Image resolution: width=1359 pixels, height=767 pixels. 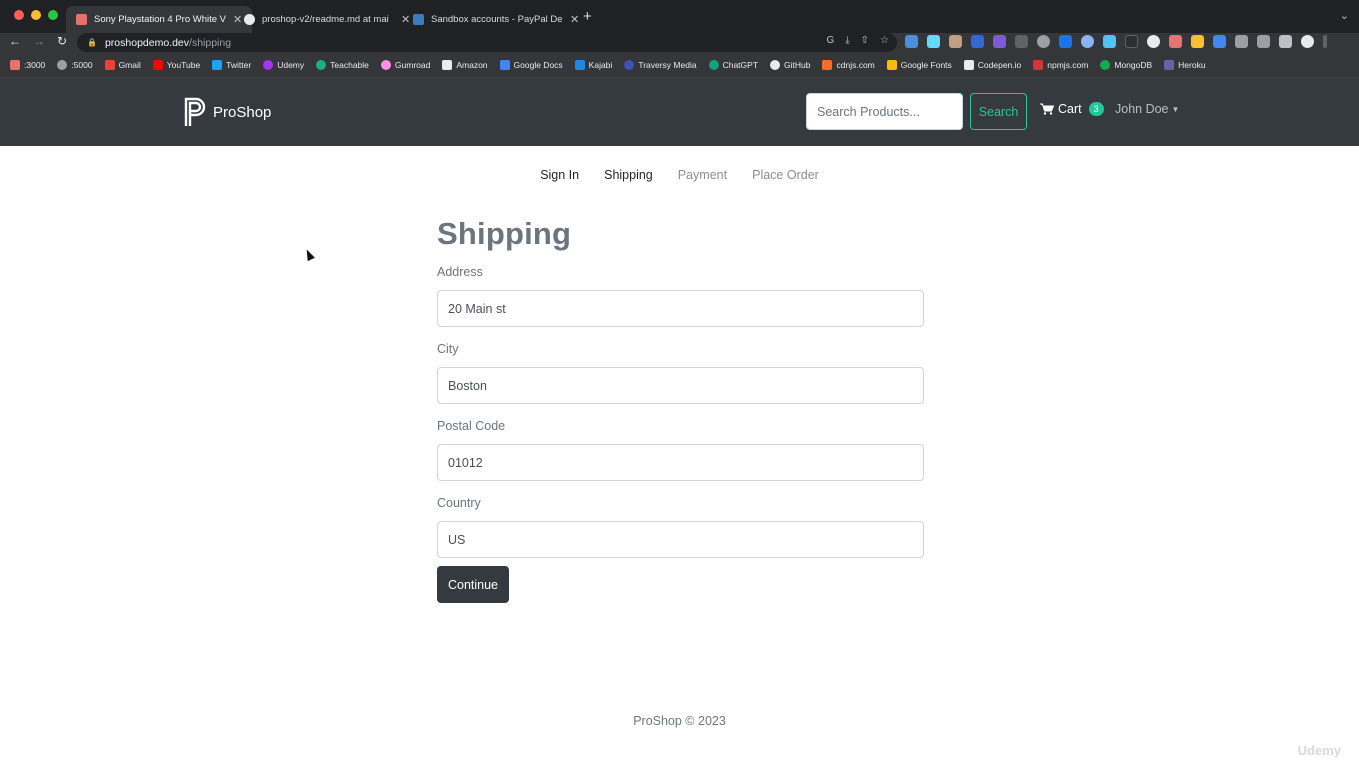 What do you see at coordinates (574, 19) in the screenshot?
I see `close-tab-icon: ✕` at bounding box center [574, 19].